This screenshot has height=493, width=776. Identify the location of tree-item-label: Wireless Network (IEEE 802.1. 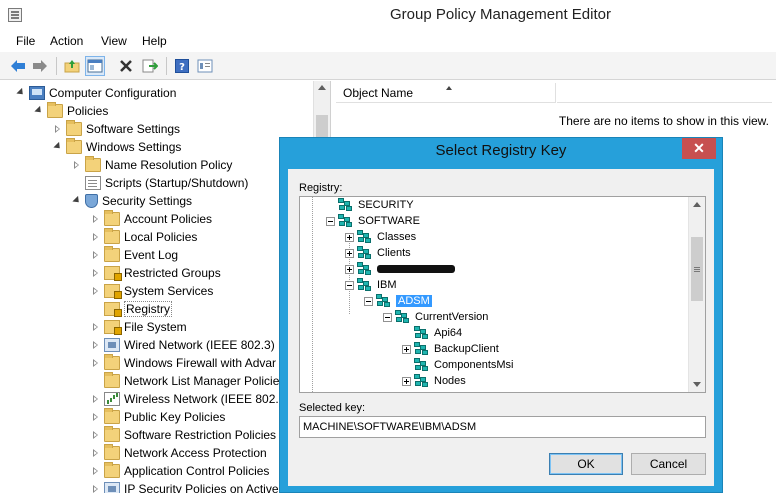
(205, 399).